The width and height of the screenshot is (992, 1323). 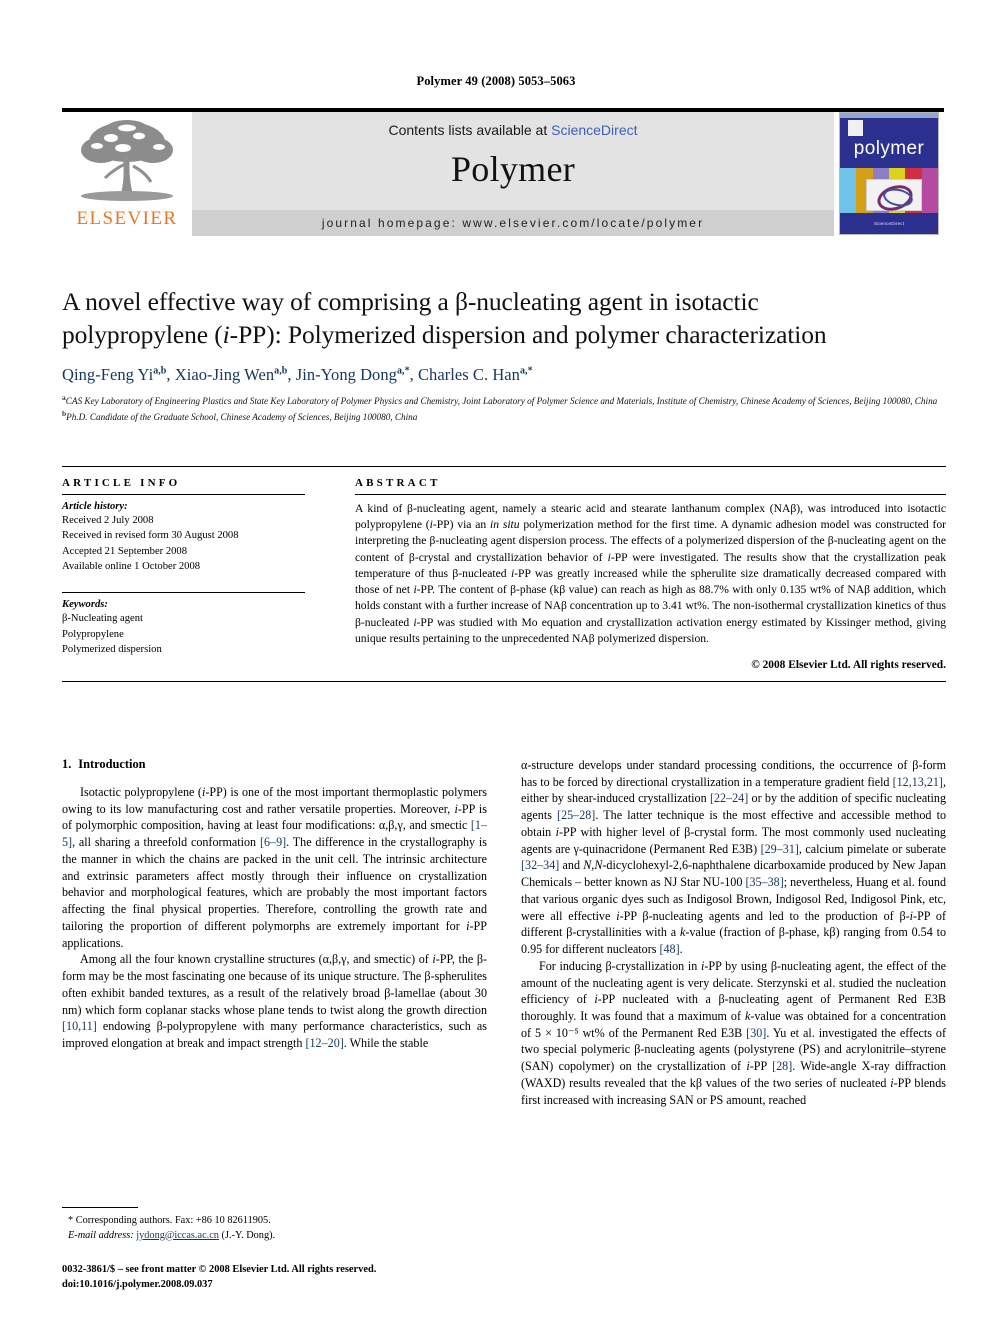 I want to click on email-link: jydong@iccas.ac.cn, so click(x=177, y=1235).